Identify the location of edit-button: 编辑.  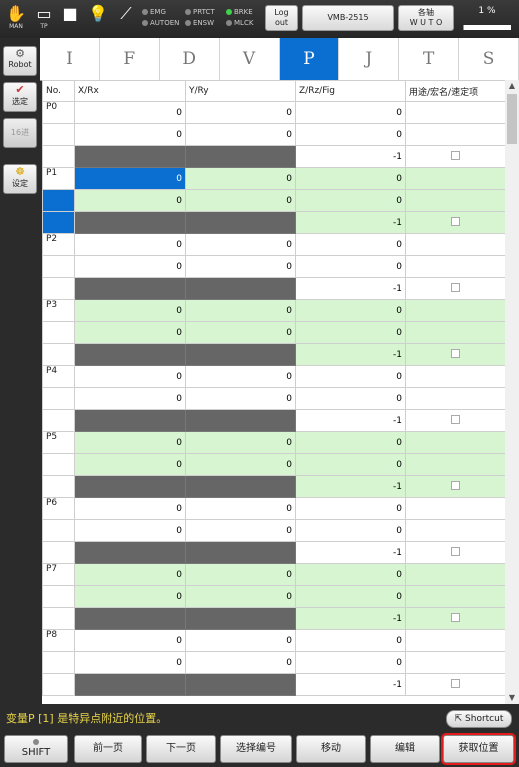
(405, 749).